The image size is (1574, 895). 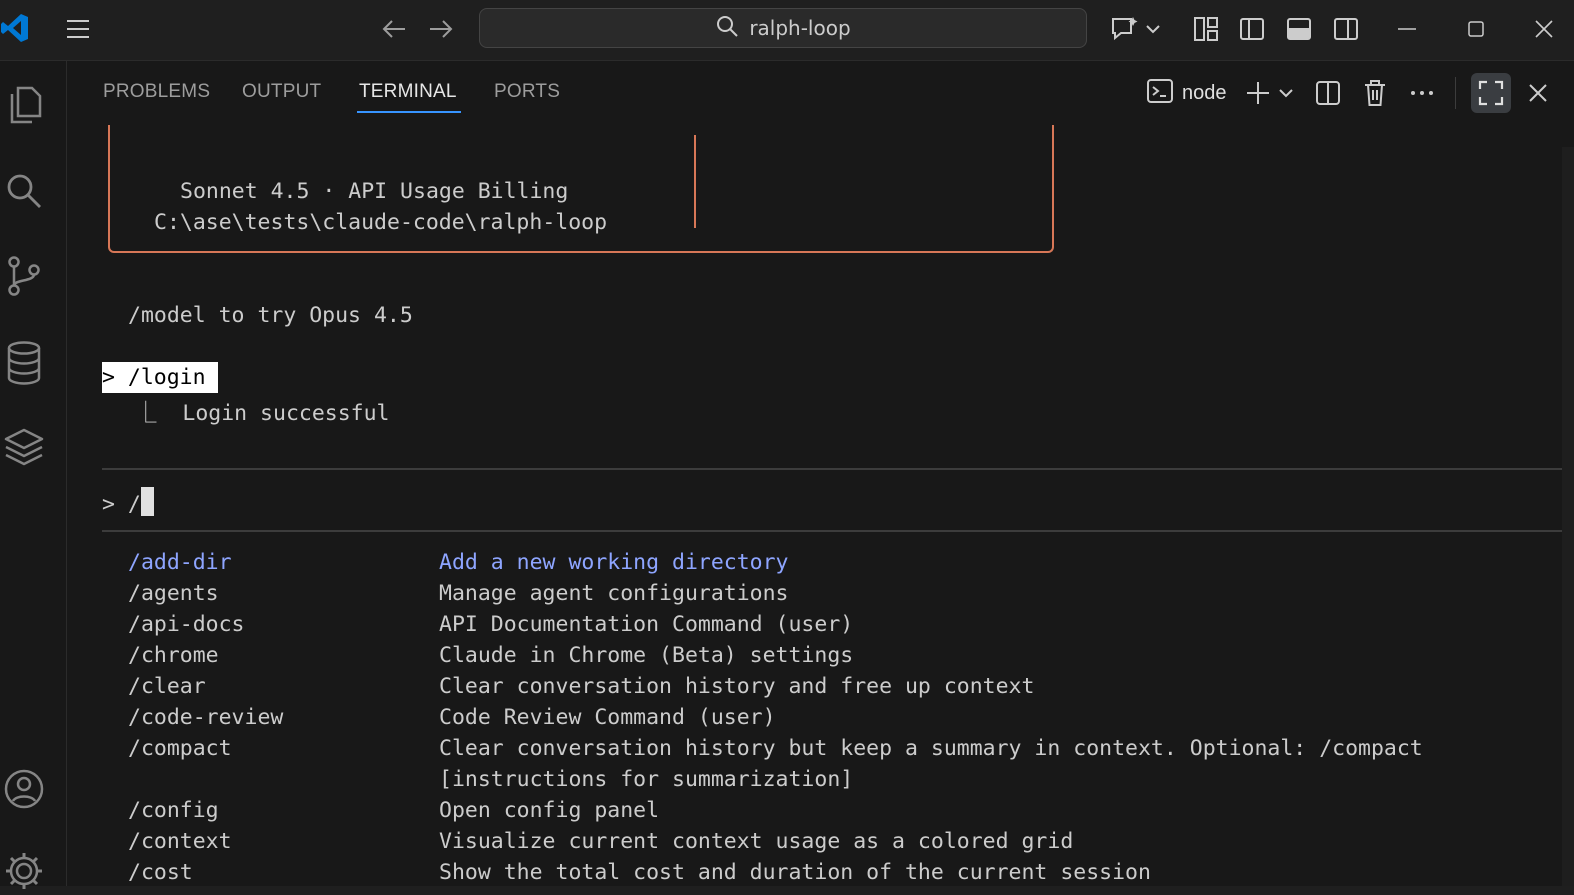 What do you see at coordinates (614, 593) in the screenshot?
I see `command-description: Manage agent configurations` at bounding box center [614, 593].